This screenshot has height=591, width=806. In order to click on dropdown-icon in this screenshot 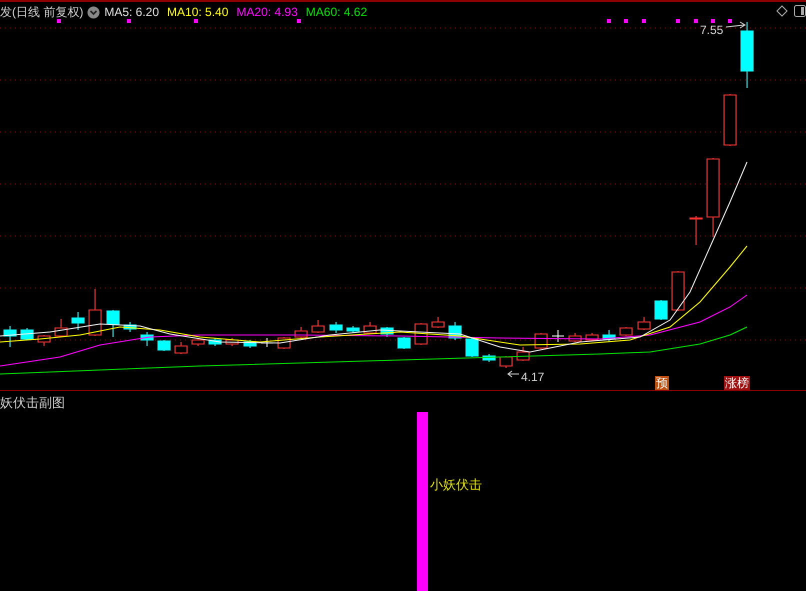, I will do `click(93, 12)`.